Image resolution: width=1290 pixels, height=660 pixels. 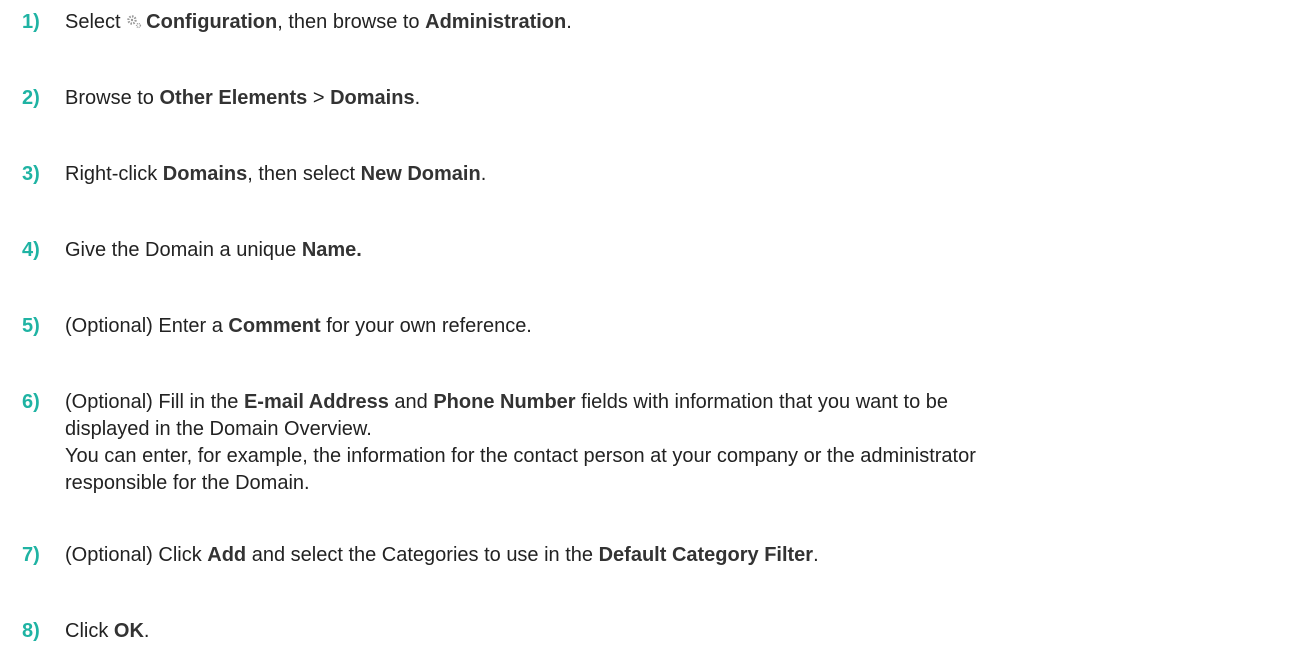 I want to click on step-text-line: Click OK., so click(x=665, y=631).